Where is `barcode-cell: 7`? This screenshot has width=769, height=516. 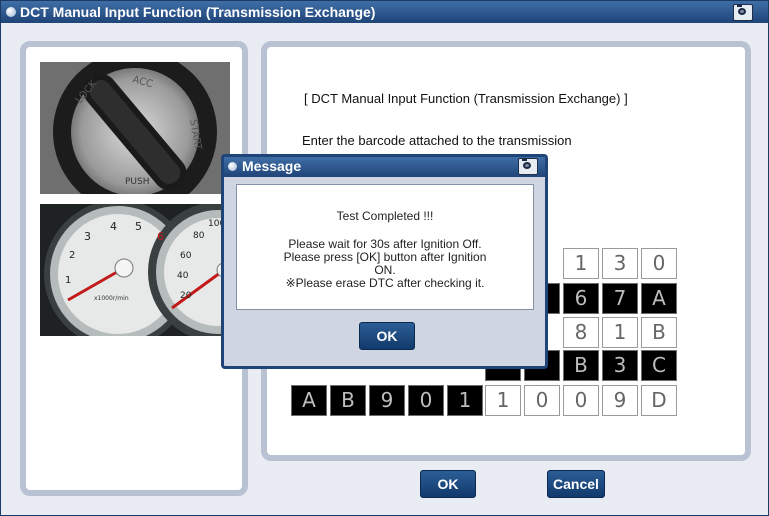 barcode-cell: 7 is located at coordinates (620, 298).